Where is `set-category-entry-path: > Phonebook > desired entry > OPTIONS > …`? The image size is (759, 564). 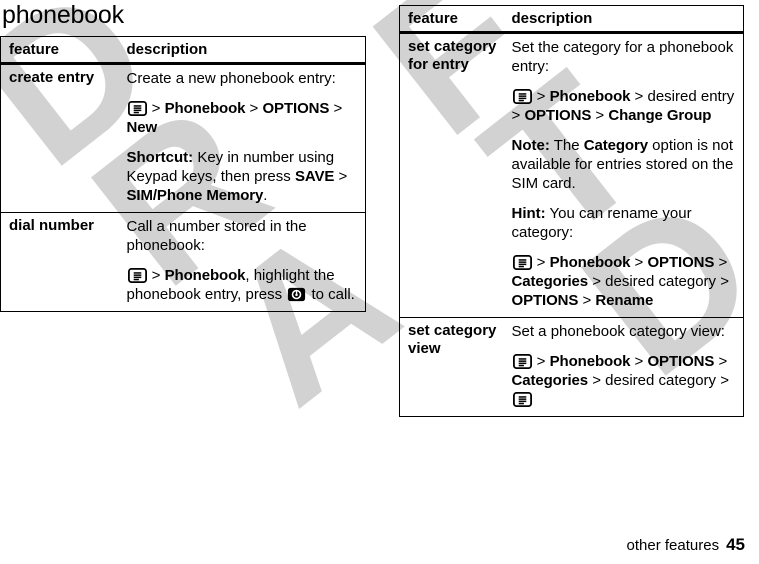
set-category-entry-path: > Phonebook > desired entry > OPTIONS > … is located at coordinates (625, 106).